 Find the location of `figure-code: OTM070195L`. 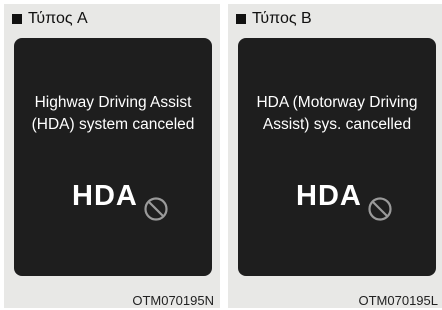

figure-code: OTM070195L is located at coordinates (398, 300).